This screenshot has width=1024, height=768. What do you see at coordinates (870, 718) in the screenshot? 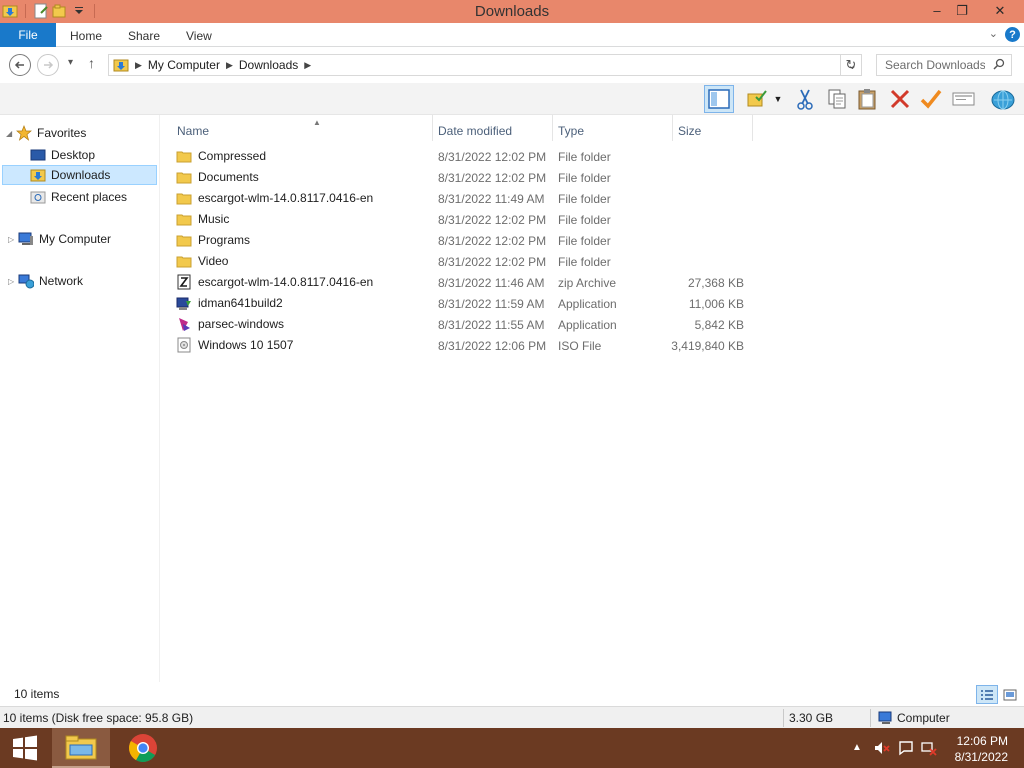
I see `status-divider` at bounding box center [870, 718].